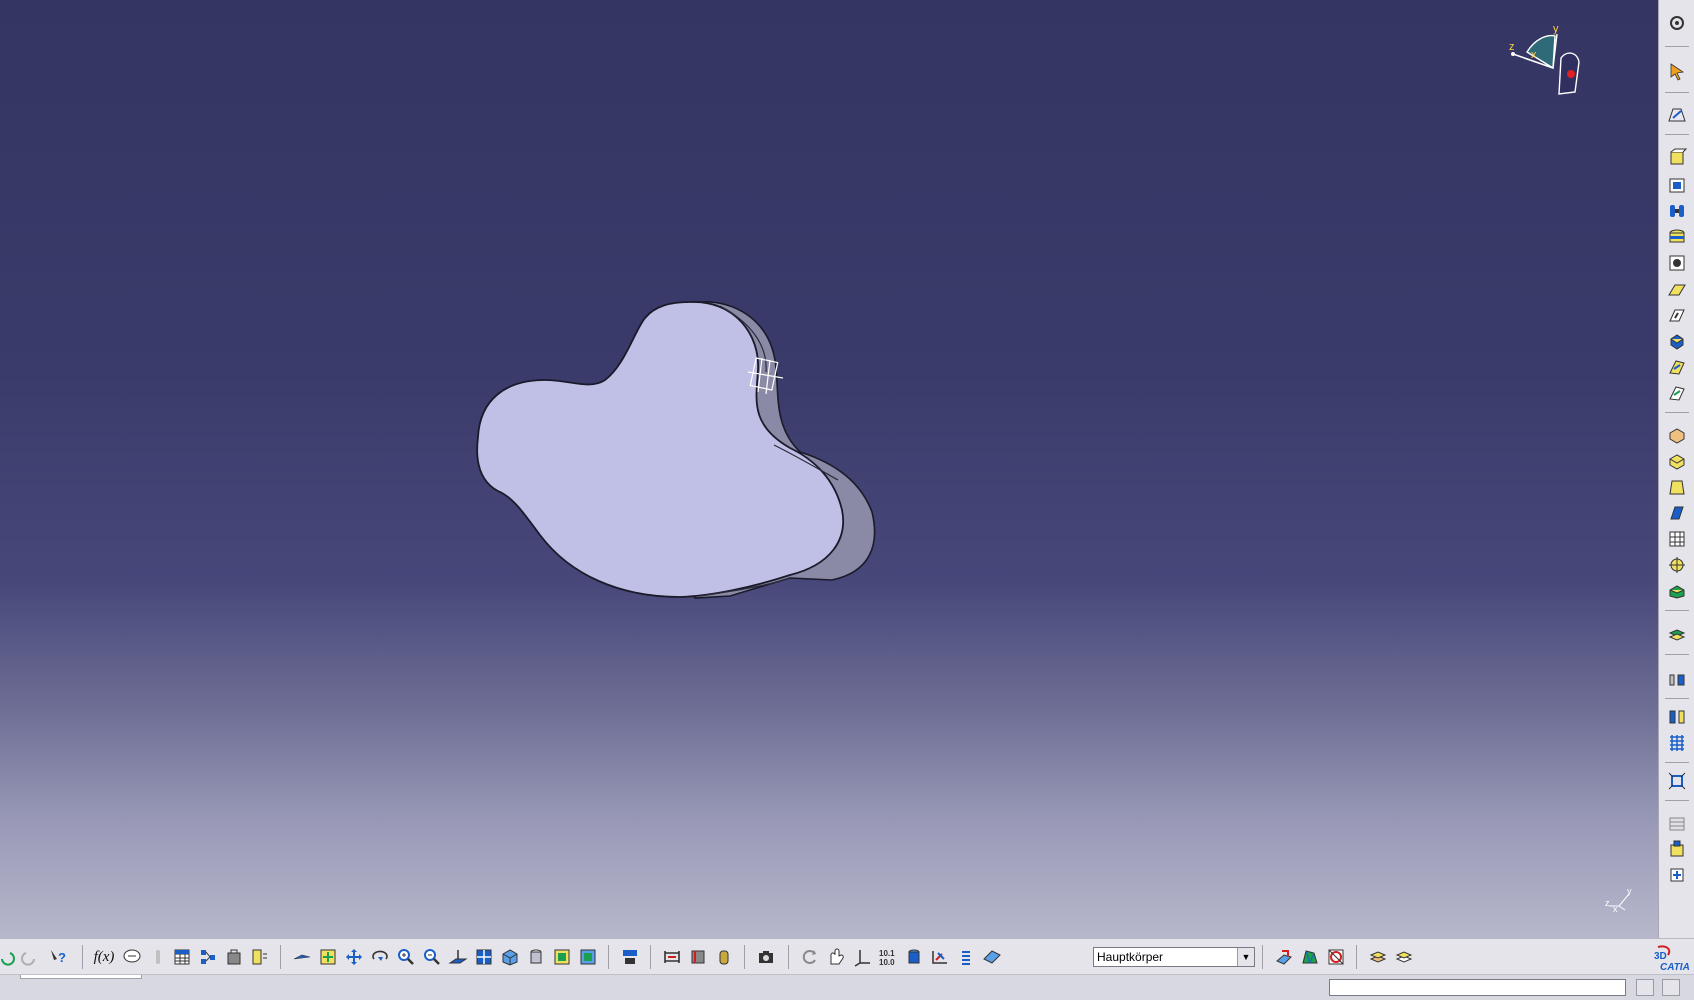 Image resolution: width=1694 pixels, height=1000 pixels. What do you see at coordinates (836, 957) in the screenshot?
I see `manipulate-icon` at bounding box center [836, 957].